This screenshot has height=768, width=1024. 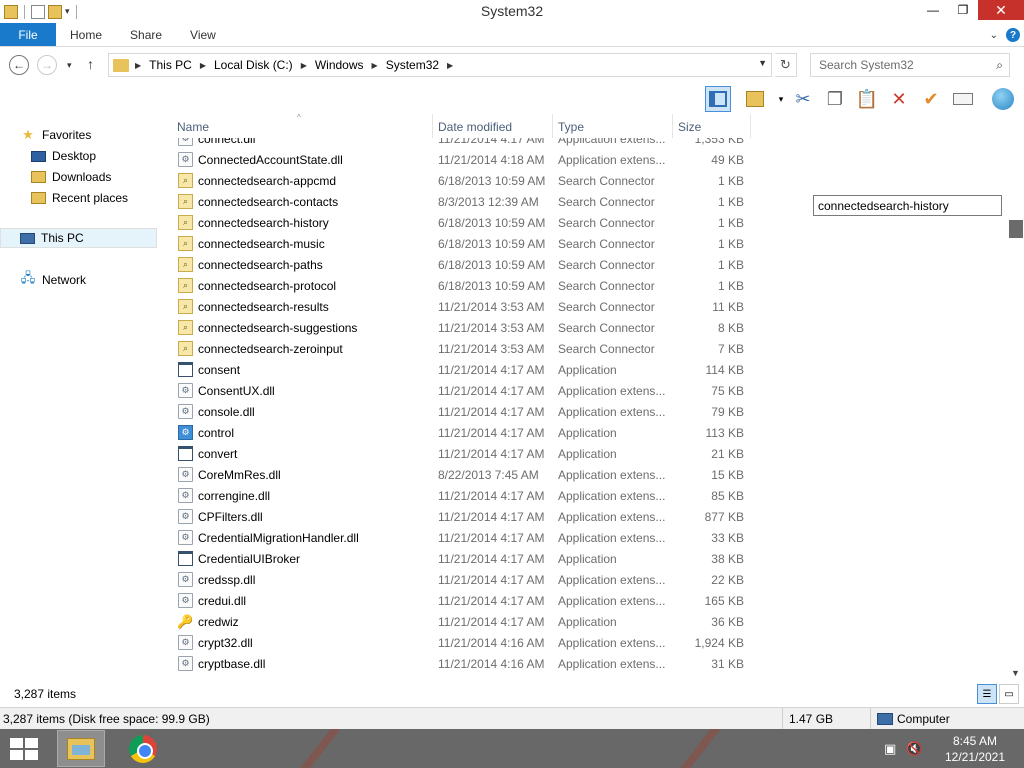 What do you see at coordinates (78, 238) in the screenshot?
I see `nav-this-pc: This PC` at bounding box center [78, 238].